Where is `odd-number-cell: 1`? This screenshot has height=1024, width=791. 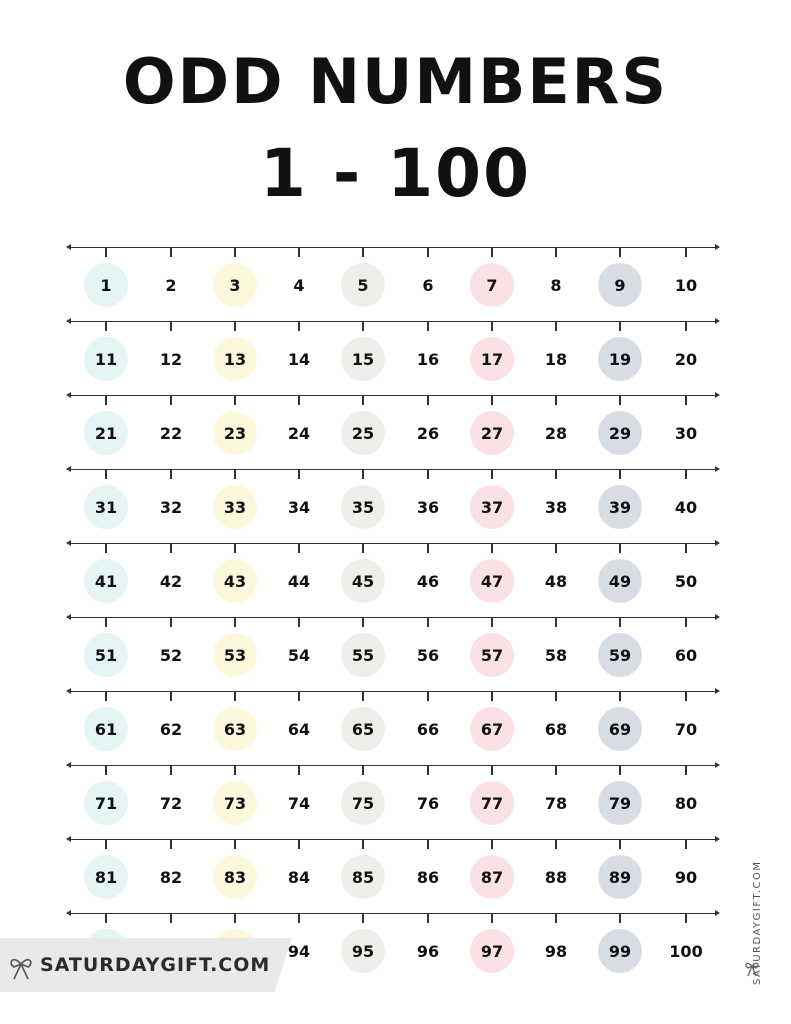 odd-number-cell: 1 is located at coordinates (106, 285).